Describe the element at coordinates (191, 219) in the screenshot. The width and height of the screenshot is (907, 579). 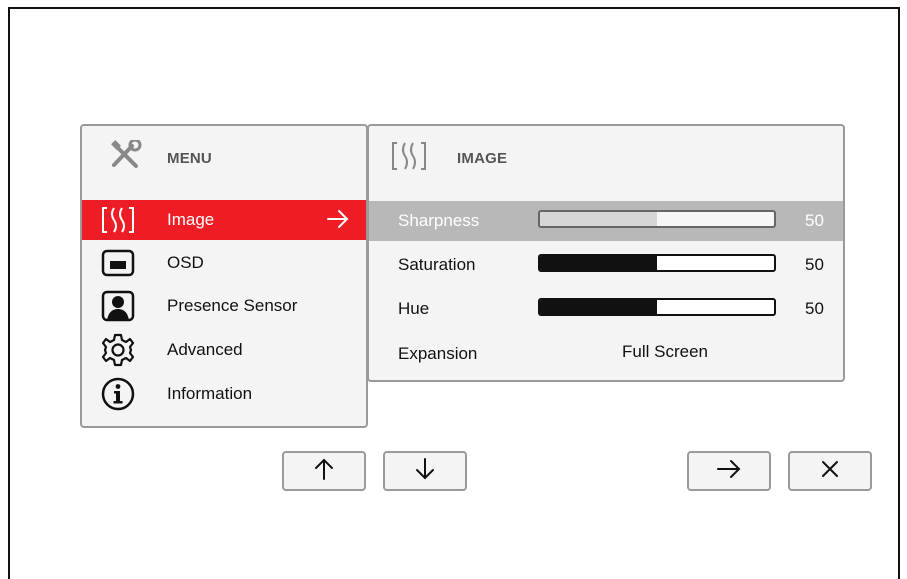
I see `menu-item-label: Image` at that location.